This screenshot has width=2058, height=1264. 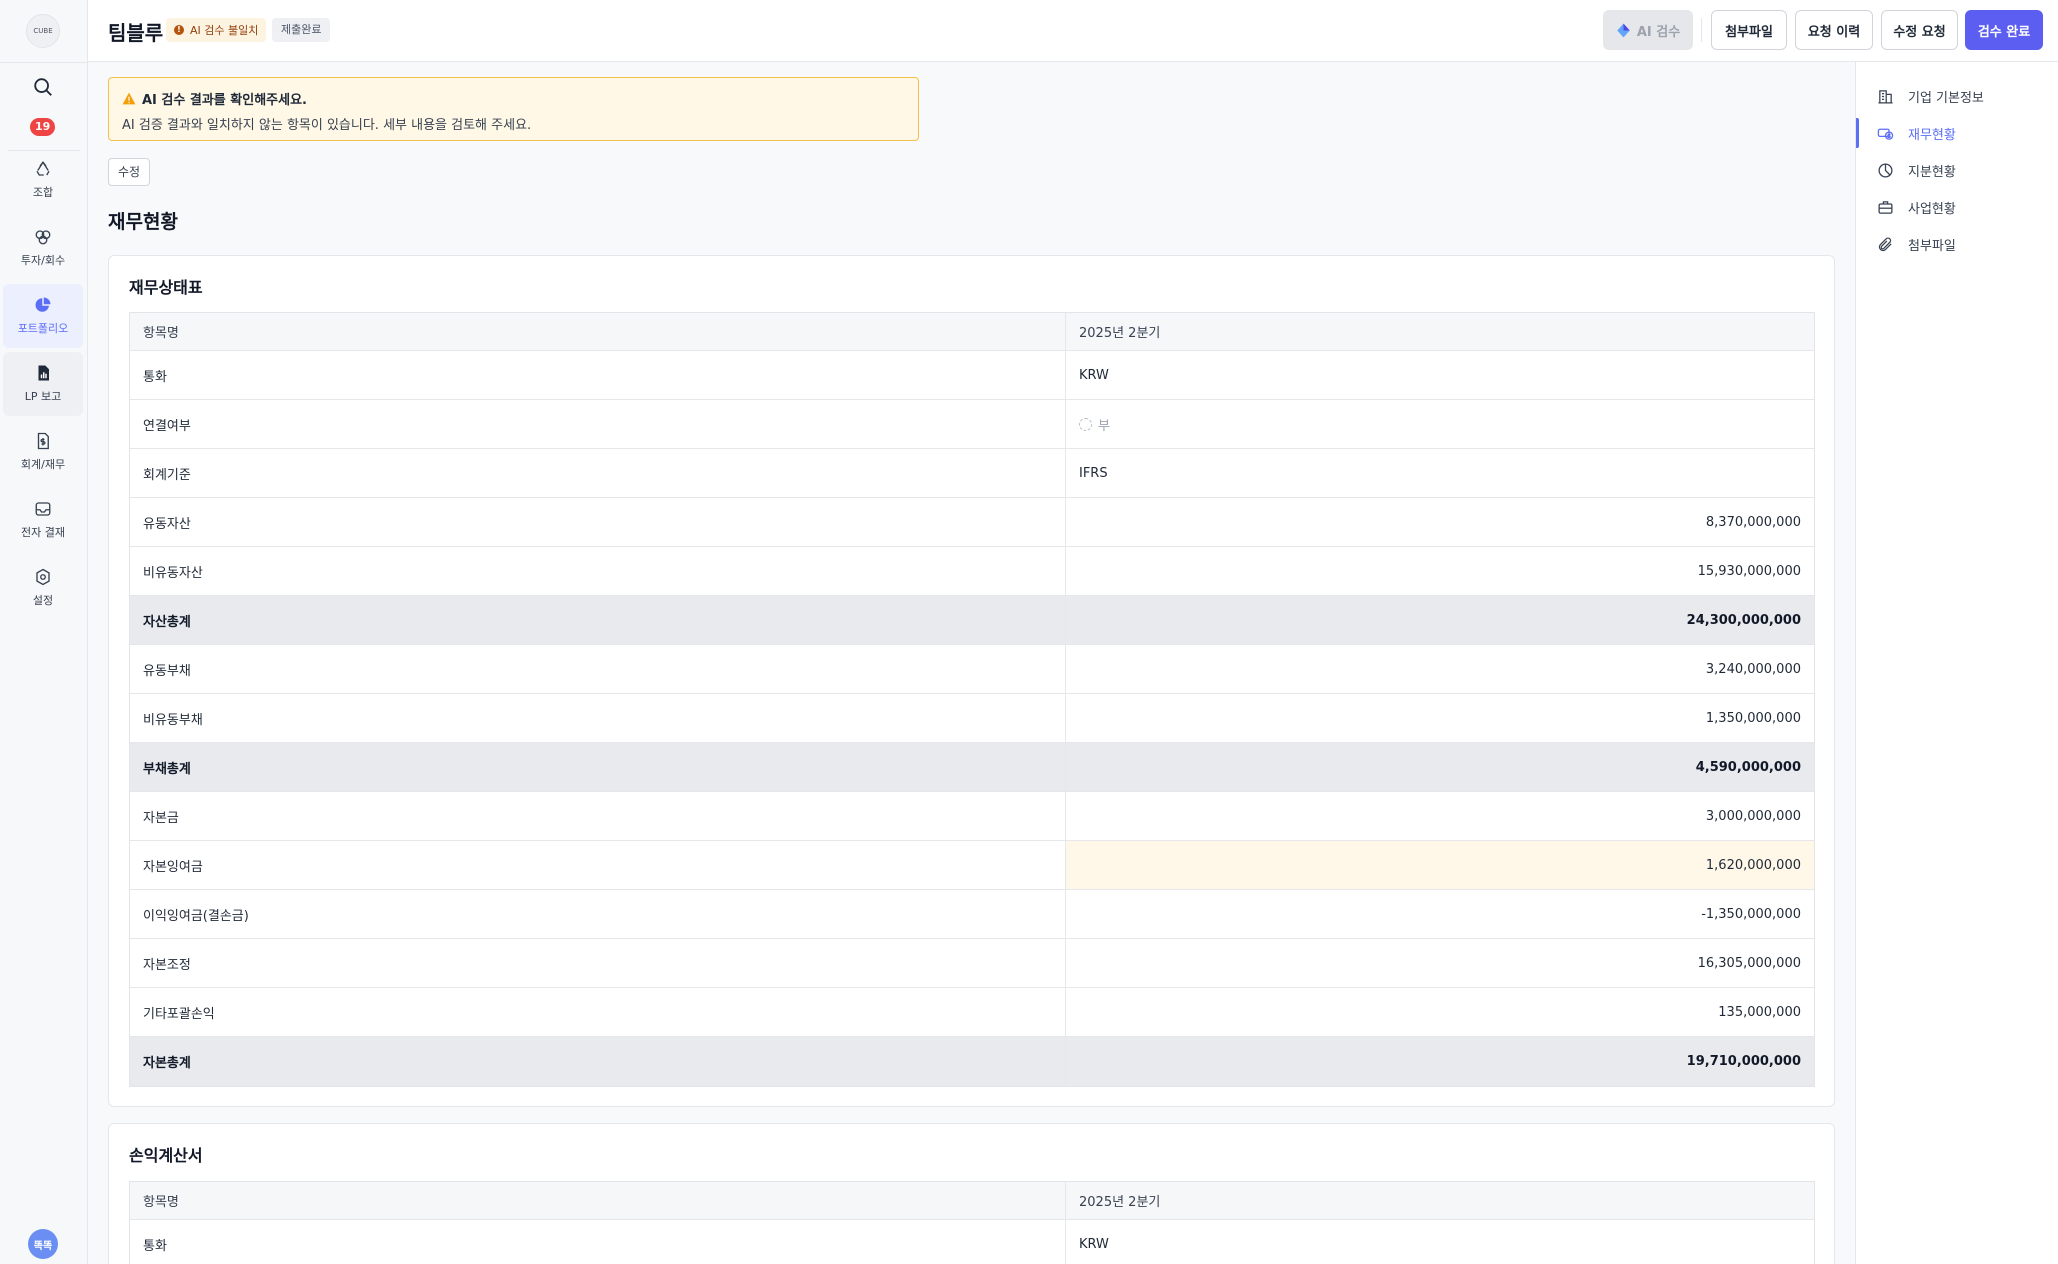 What do you see at coordinates (598, 522) in the screenshot?
I see `row-label: 유동자산` at bounding box center [598, 522].